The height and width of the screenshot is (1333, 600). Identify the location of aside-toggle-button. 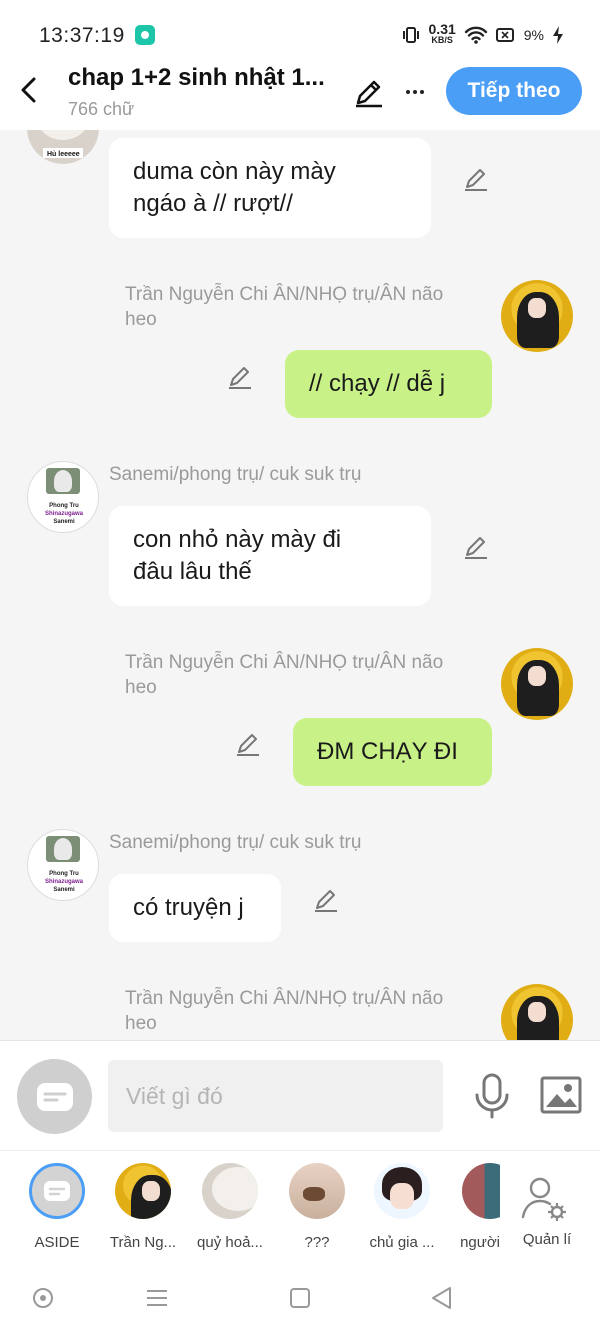
(54, 1096).